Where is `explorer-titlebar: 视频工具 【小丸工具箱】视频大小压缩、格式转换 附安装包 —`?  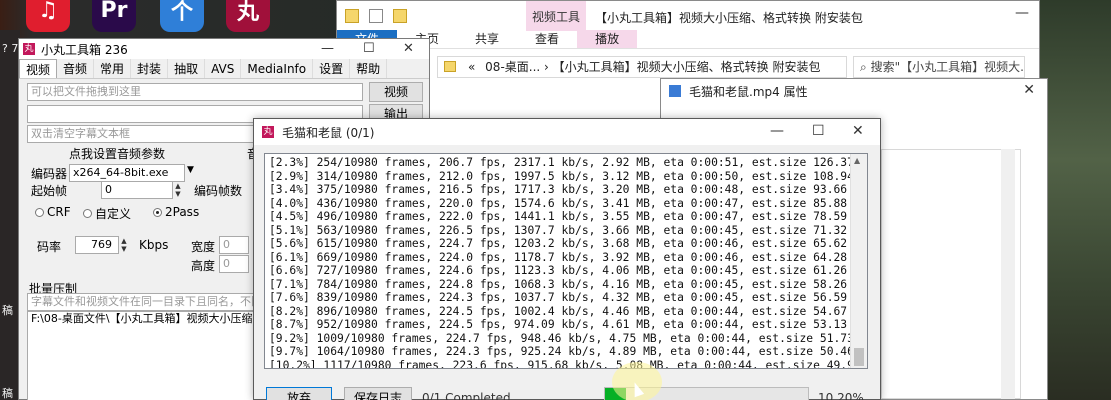 explorer-titlebar: 视频工具 【小丸工具箱】视频大小压缩、格式转换 附安装包 — is located at coordinates (688, 16).